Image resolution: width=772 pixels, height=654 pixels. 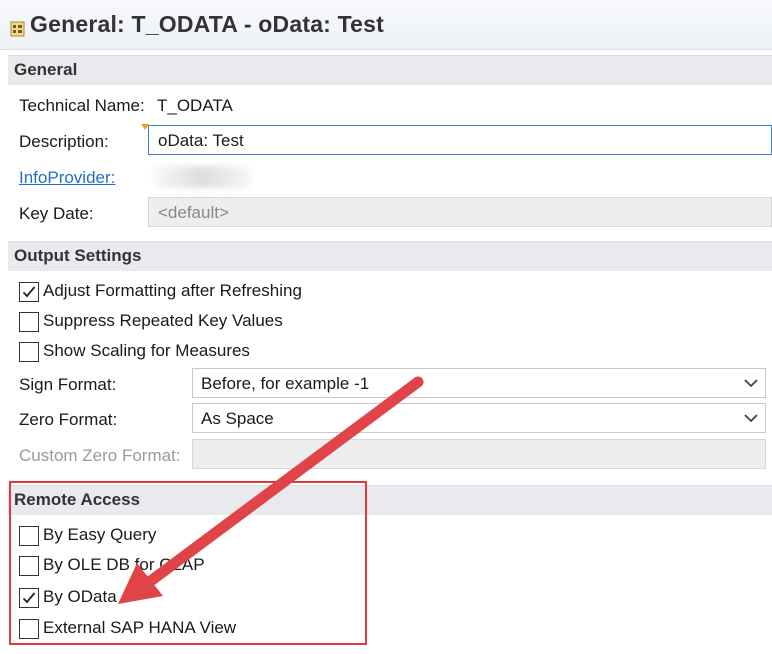 What do you see at coordinates (163, 320) in the screenshot?
I see `checkbox-label: Suppress Repeated Key Values` at bounding box center [163, 320].